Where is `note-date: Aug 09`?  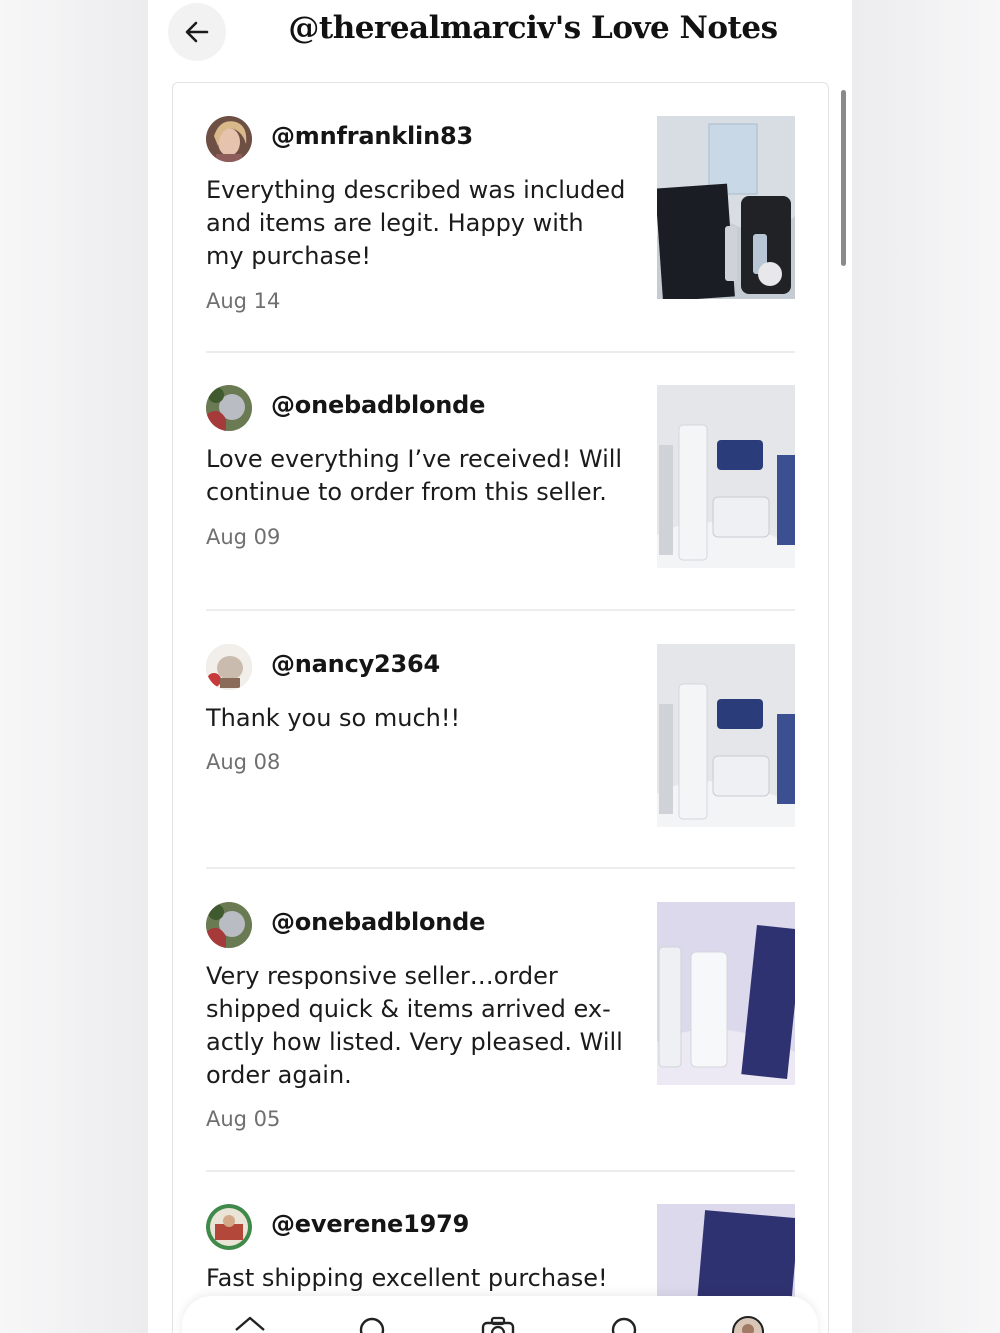
note-date: Aug 09 is located at coordinates (243, 537).